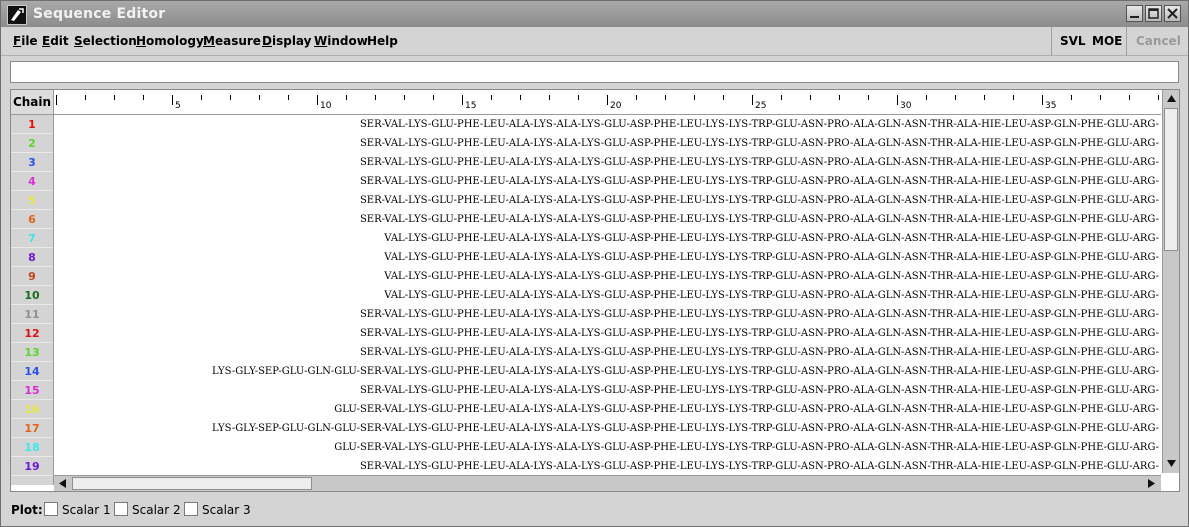 Image resolution: width=1189 pixels, height=527 pixels. I want to click on menu-window-mnemonic: W, so click(321, 41).